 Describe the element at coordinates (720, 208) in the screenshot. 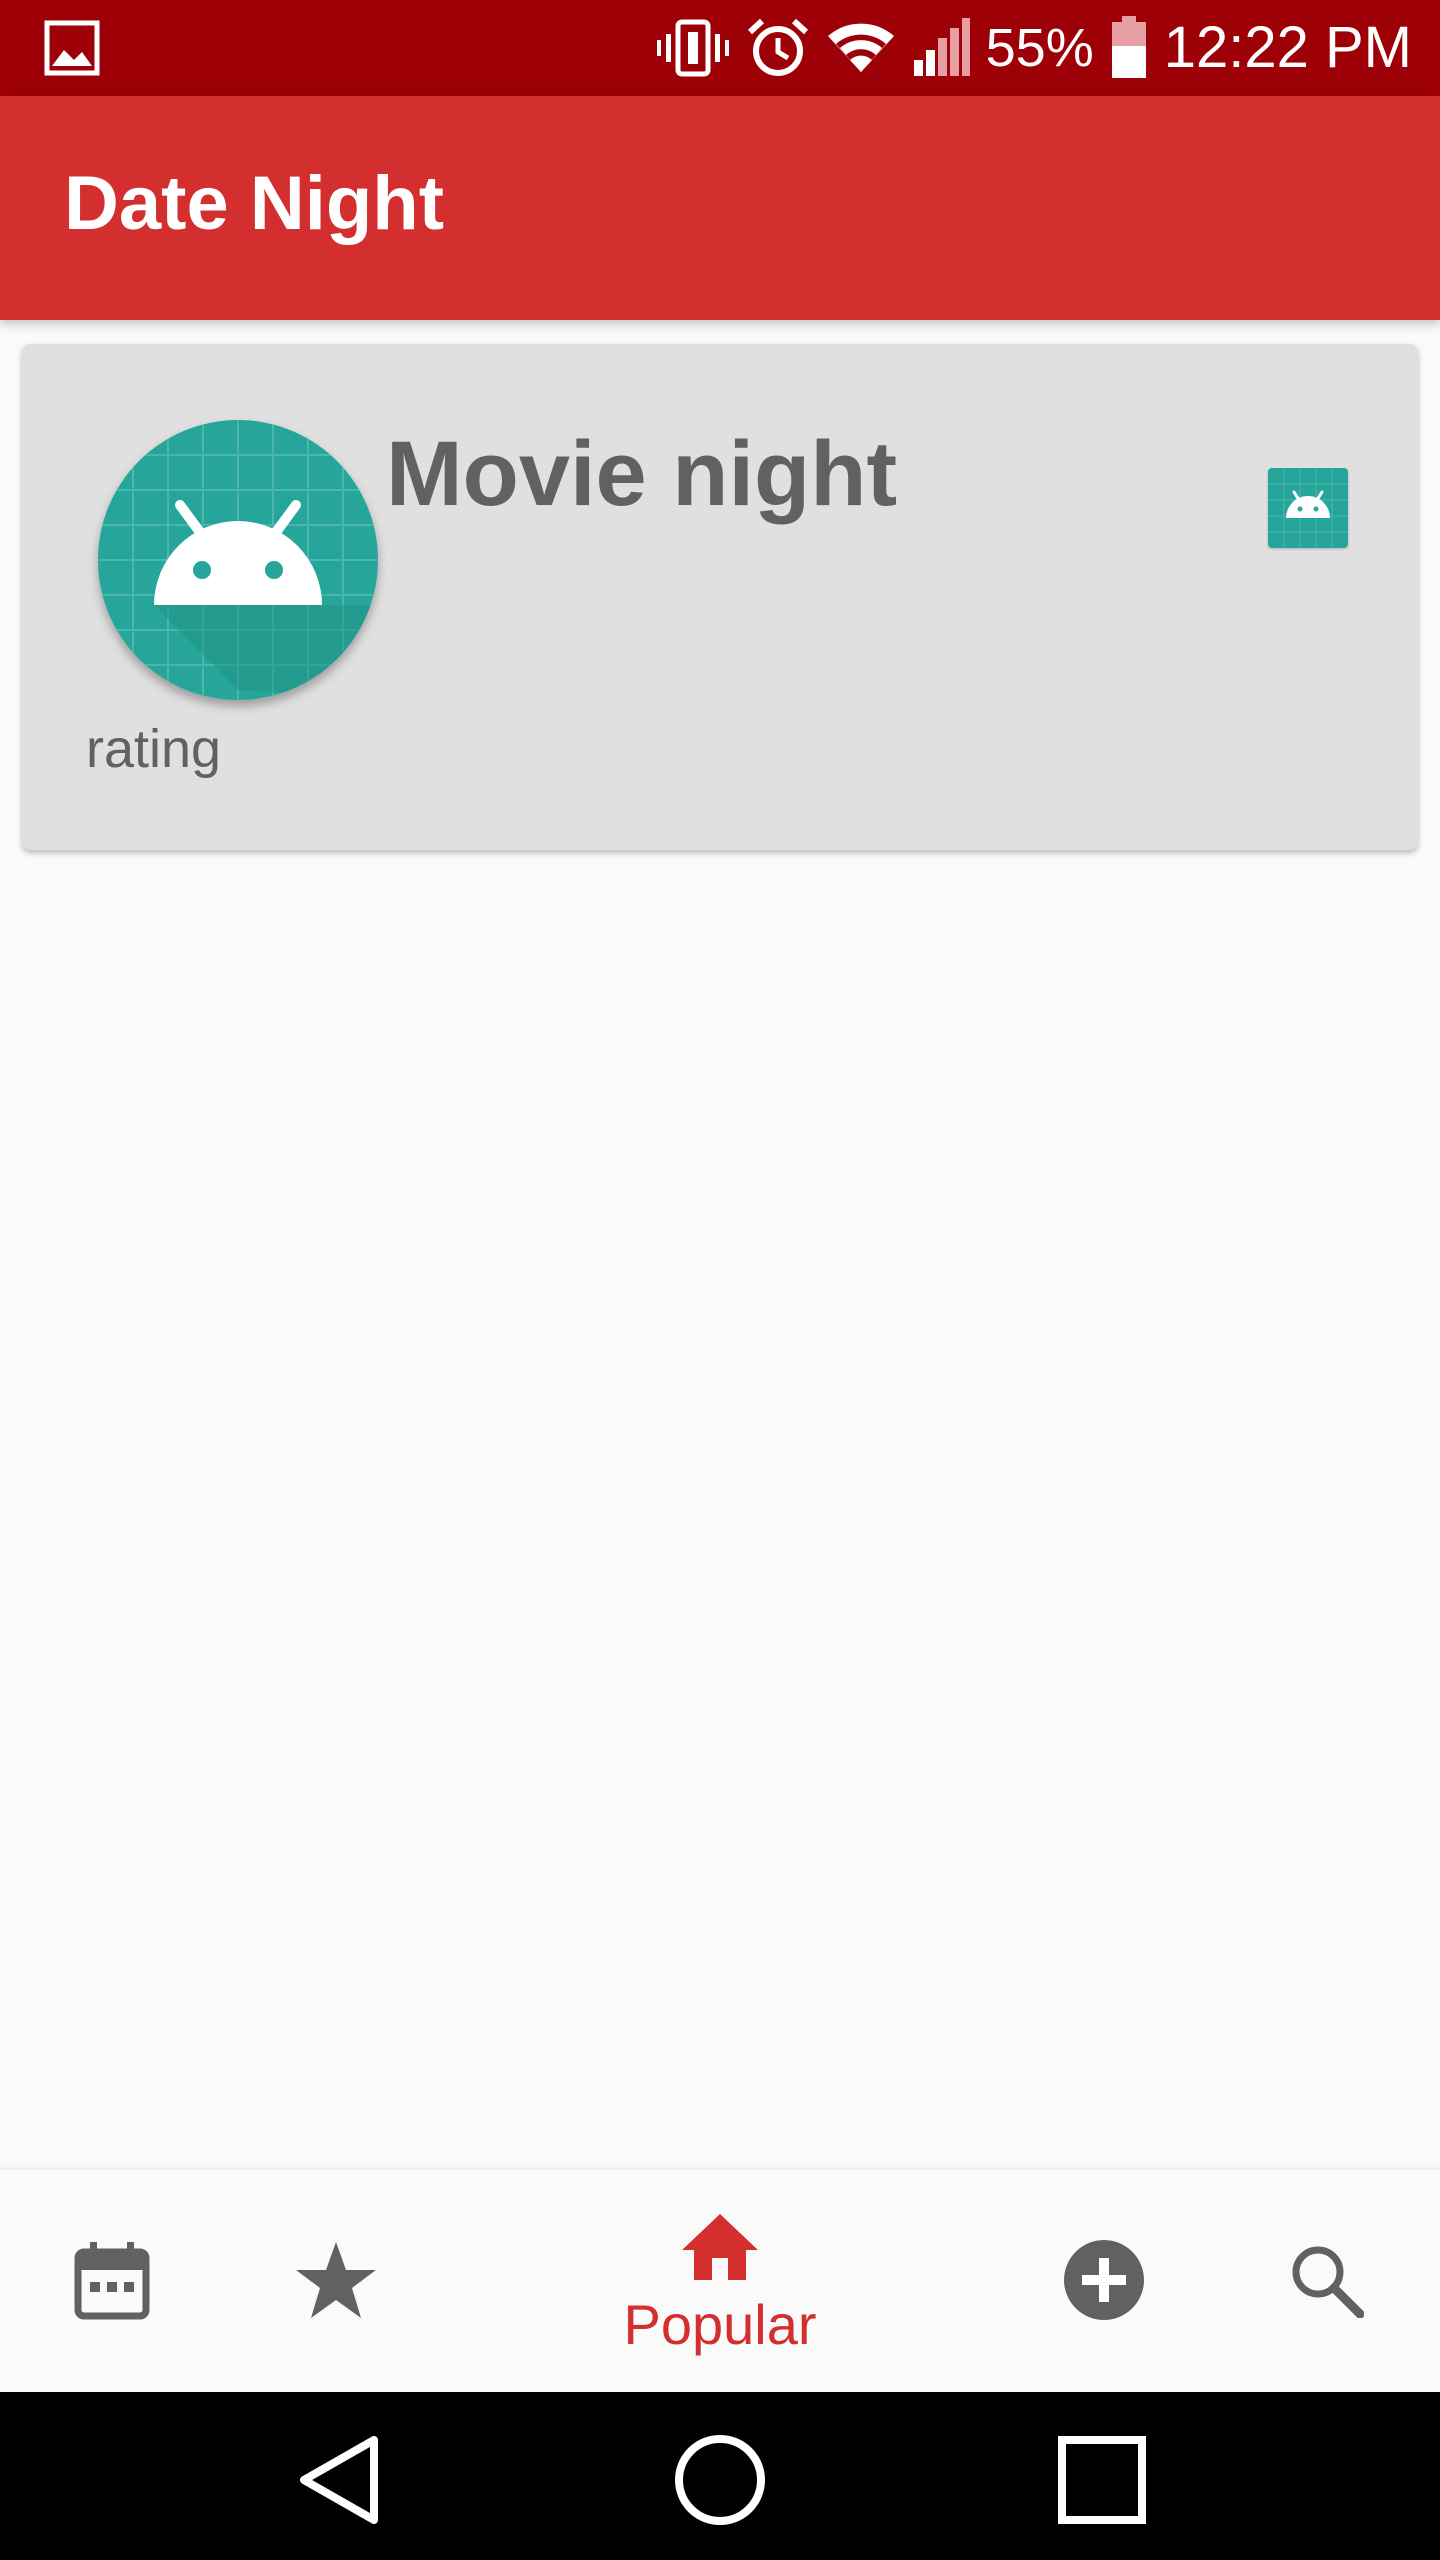

I see `app-bar: Date Night` at that location.